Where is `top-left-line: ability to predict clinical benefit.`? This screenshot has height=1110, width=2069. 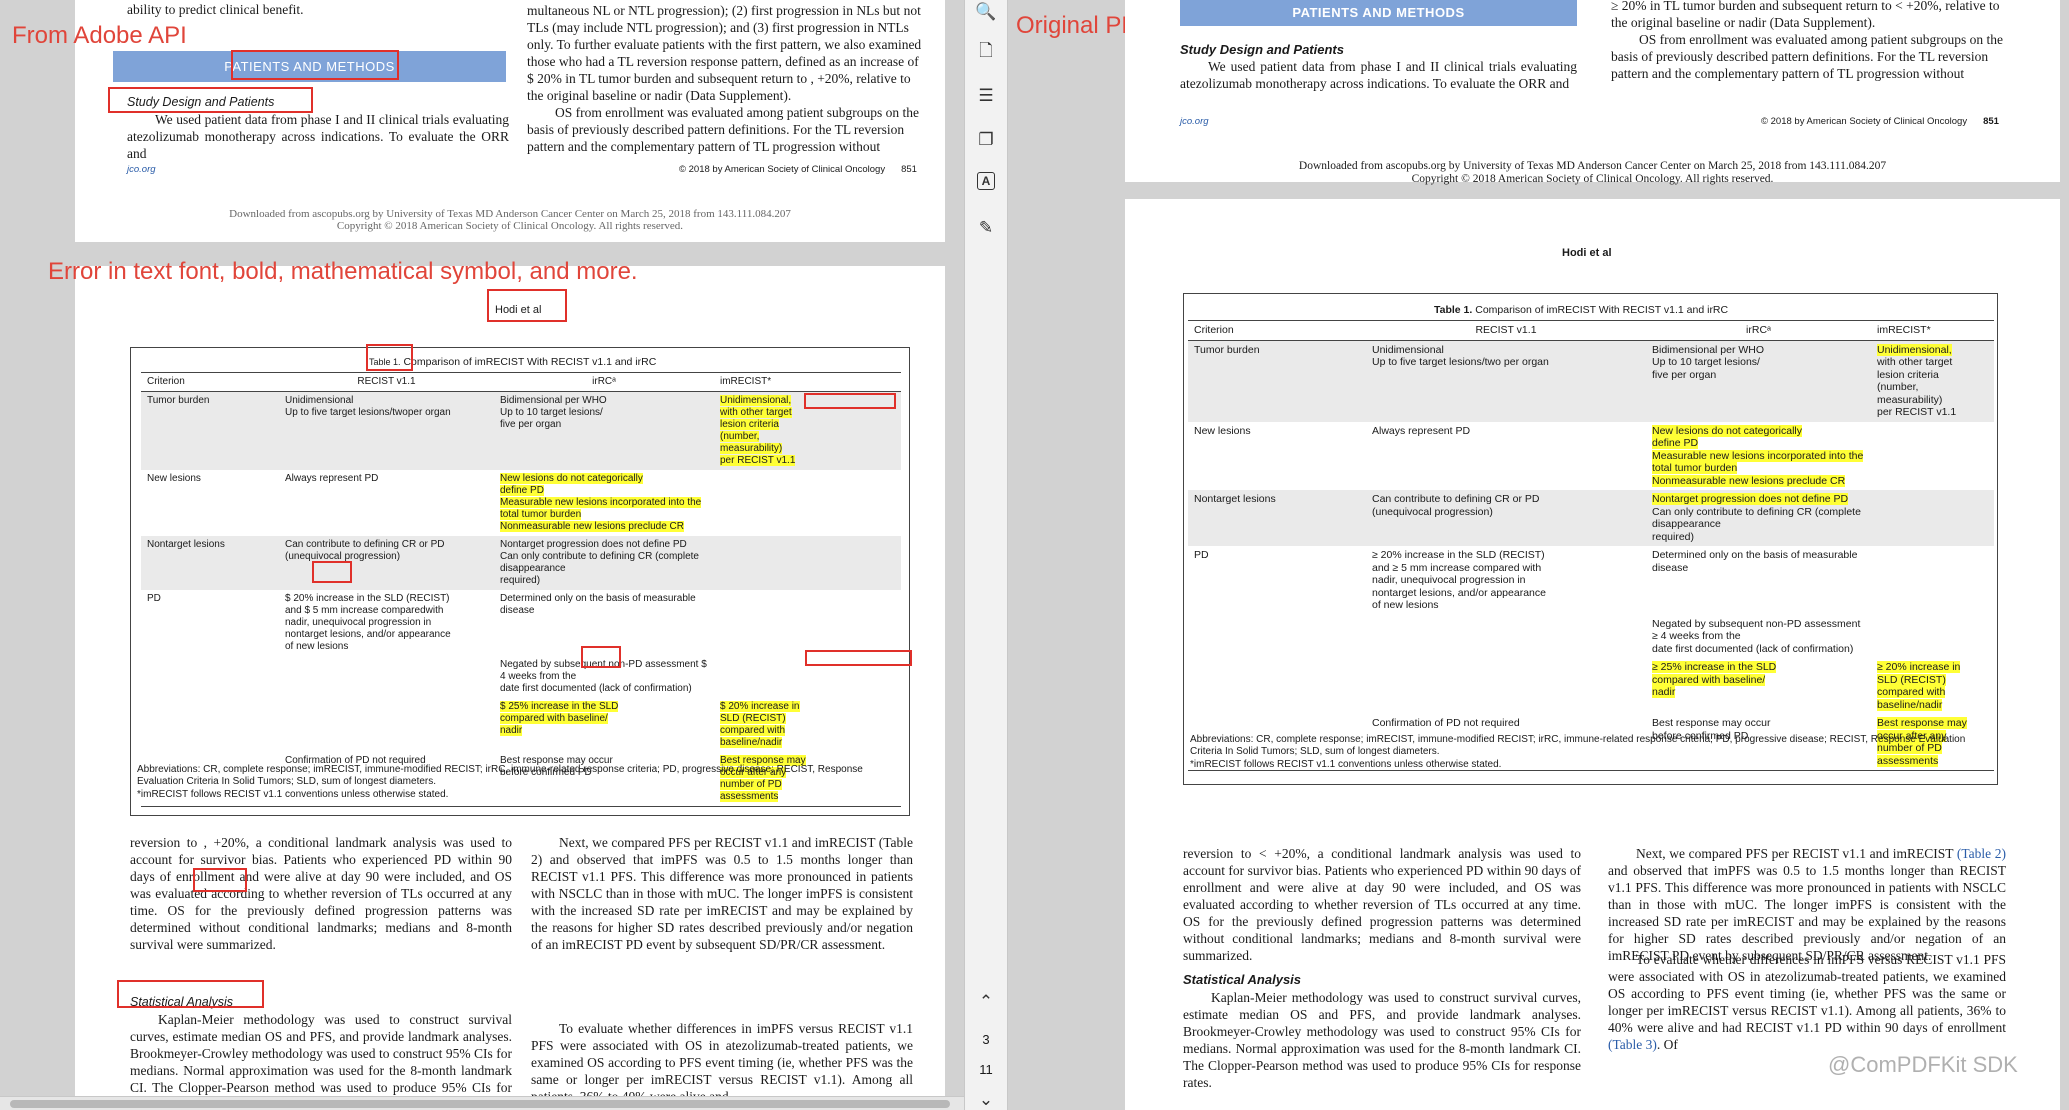 top-left-line: ability to predict clinical benefit. is located at coordinates (215, 9).